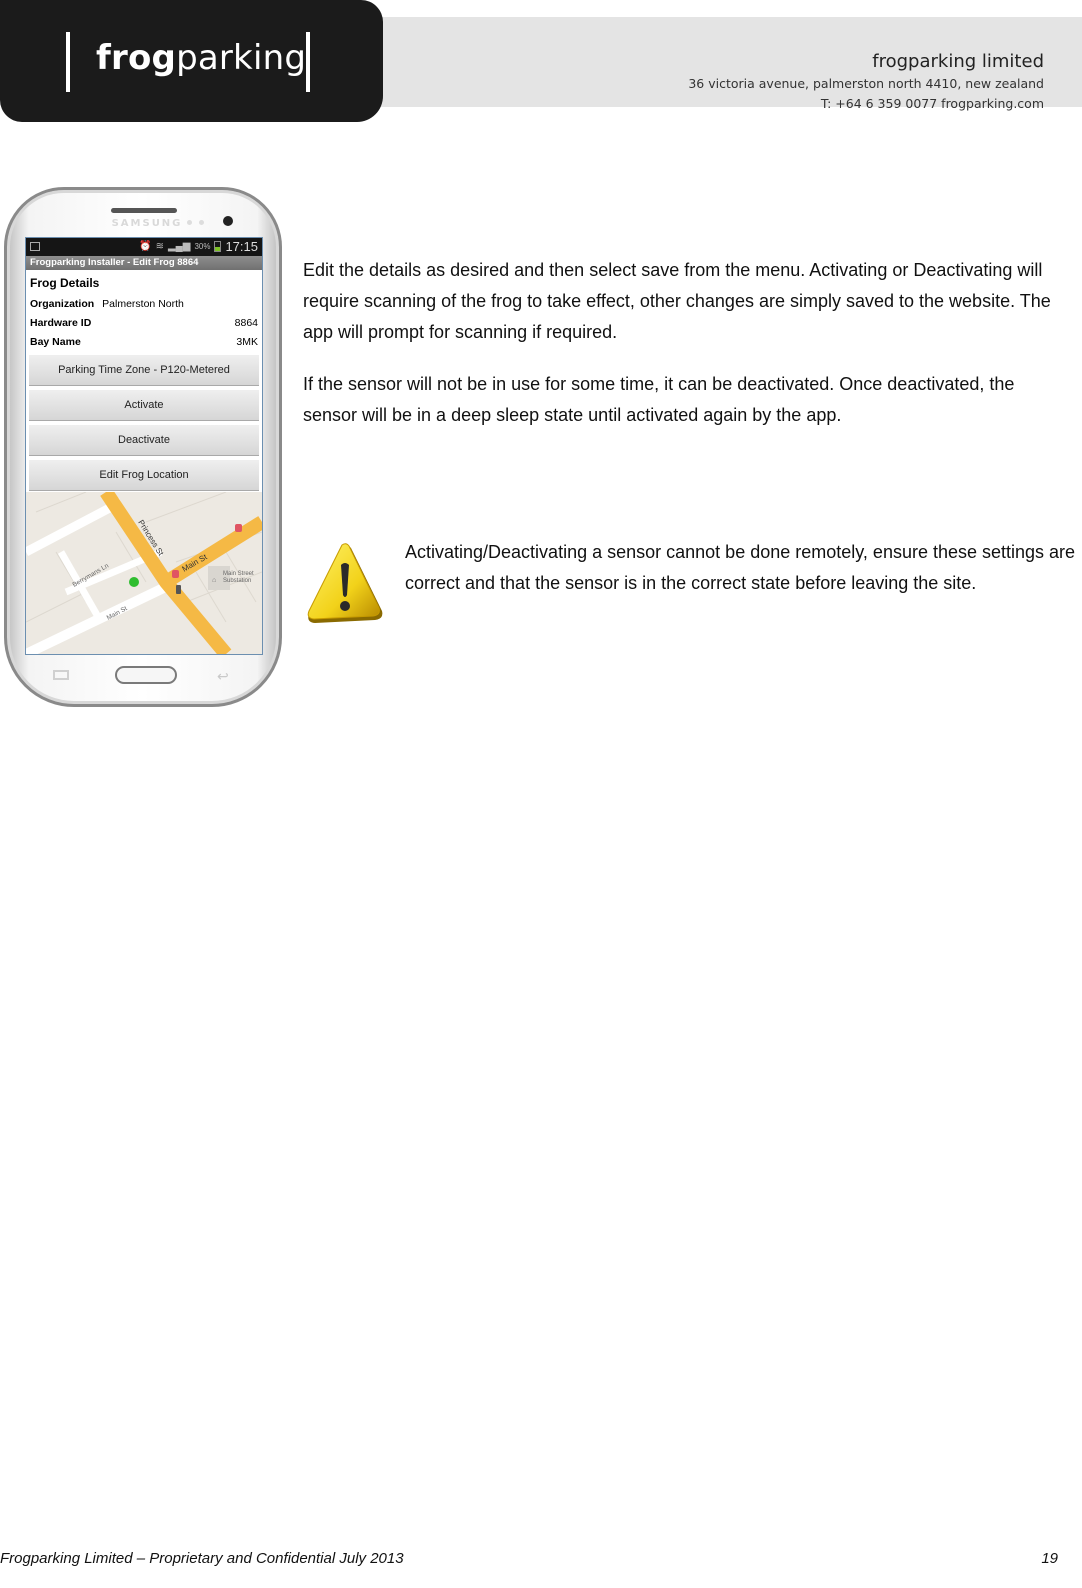 The image size is (1082, 1588). I want to click on back-key-icon: ↩, so click(223, 676).